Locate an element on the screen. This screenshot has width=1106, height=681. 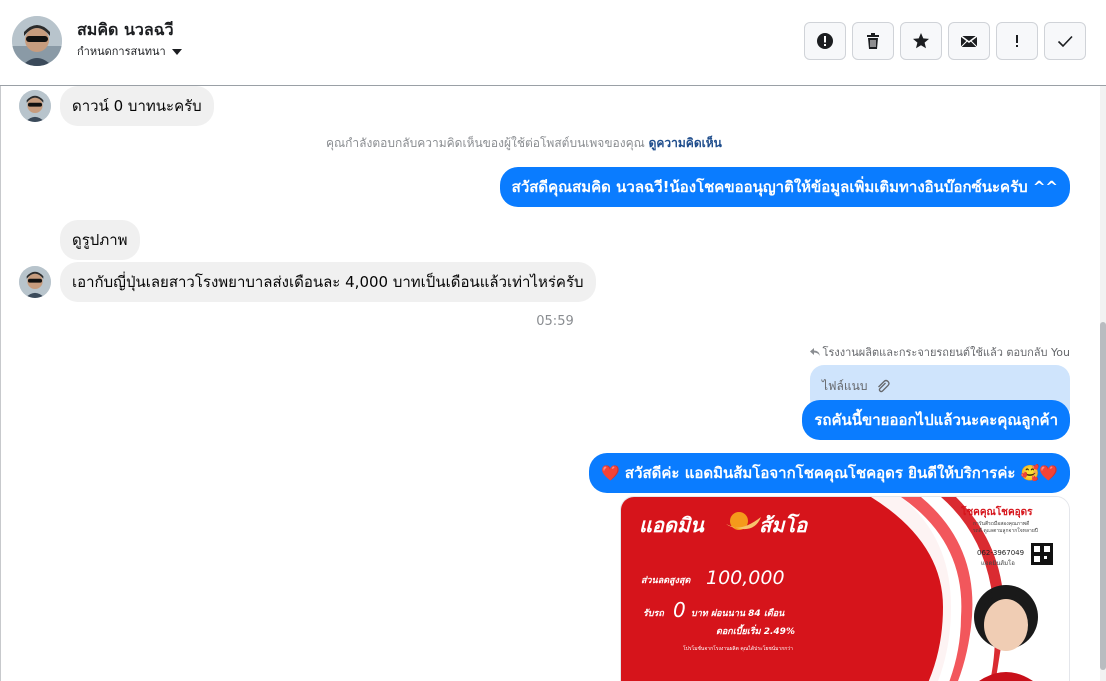
view-comment-link: ดูความคิดเห็น is located at coordinates (685, 143).